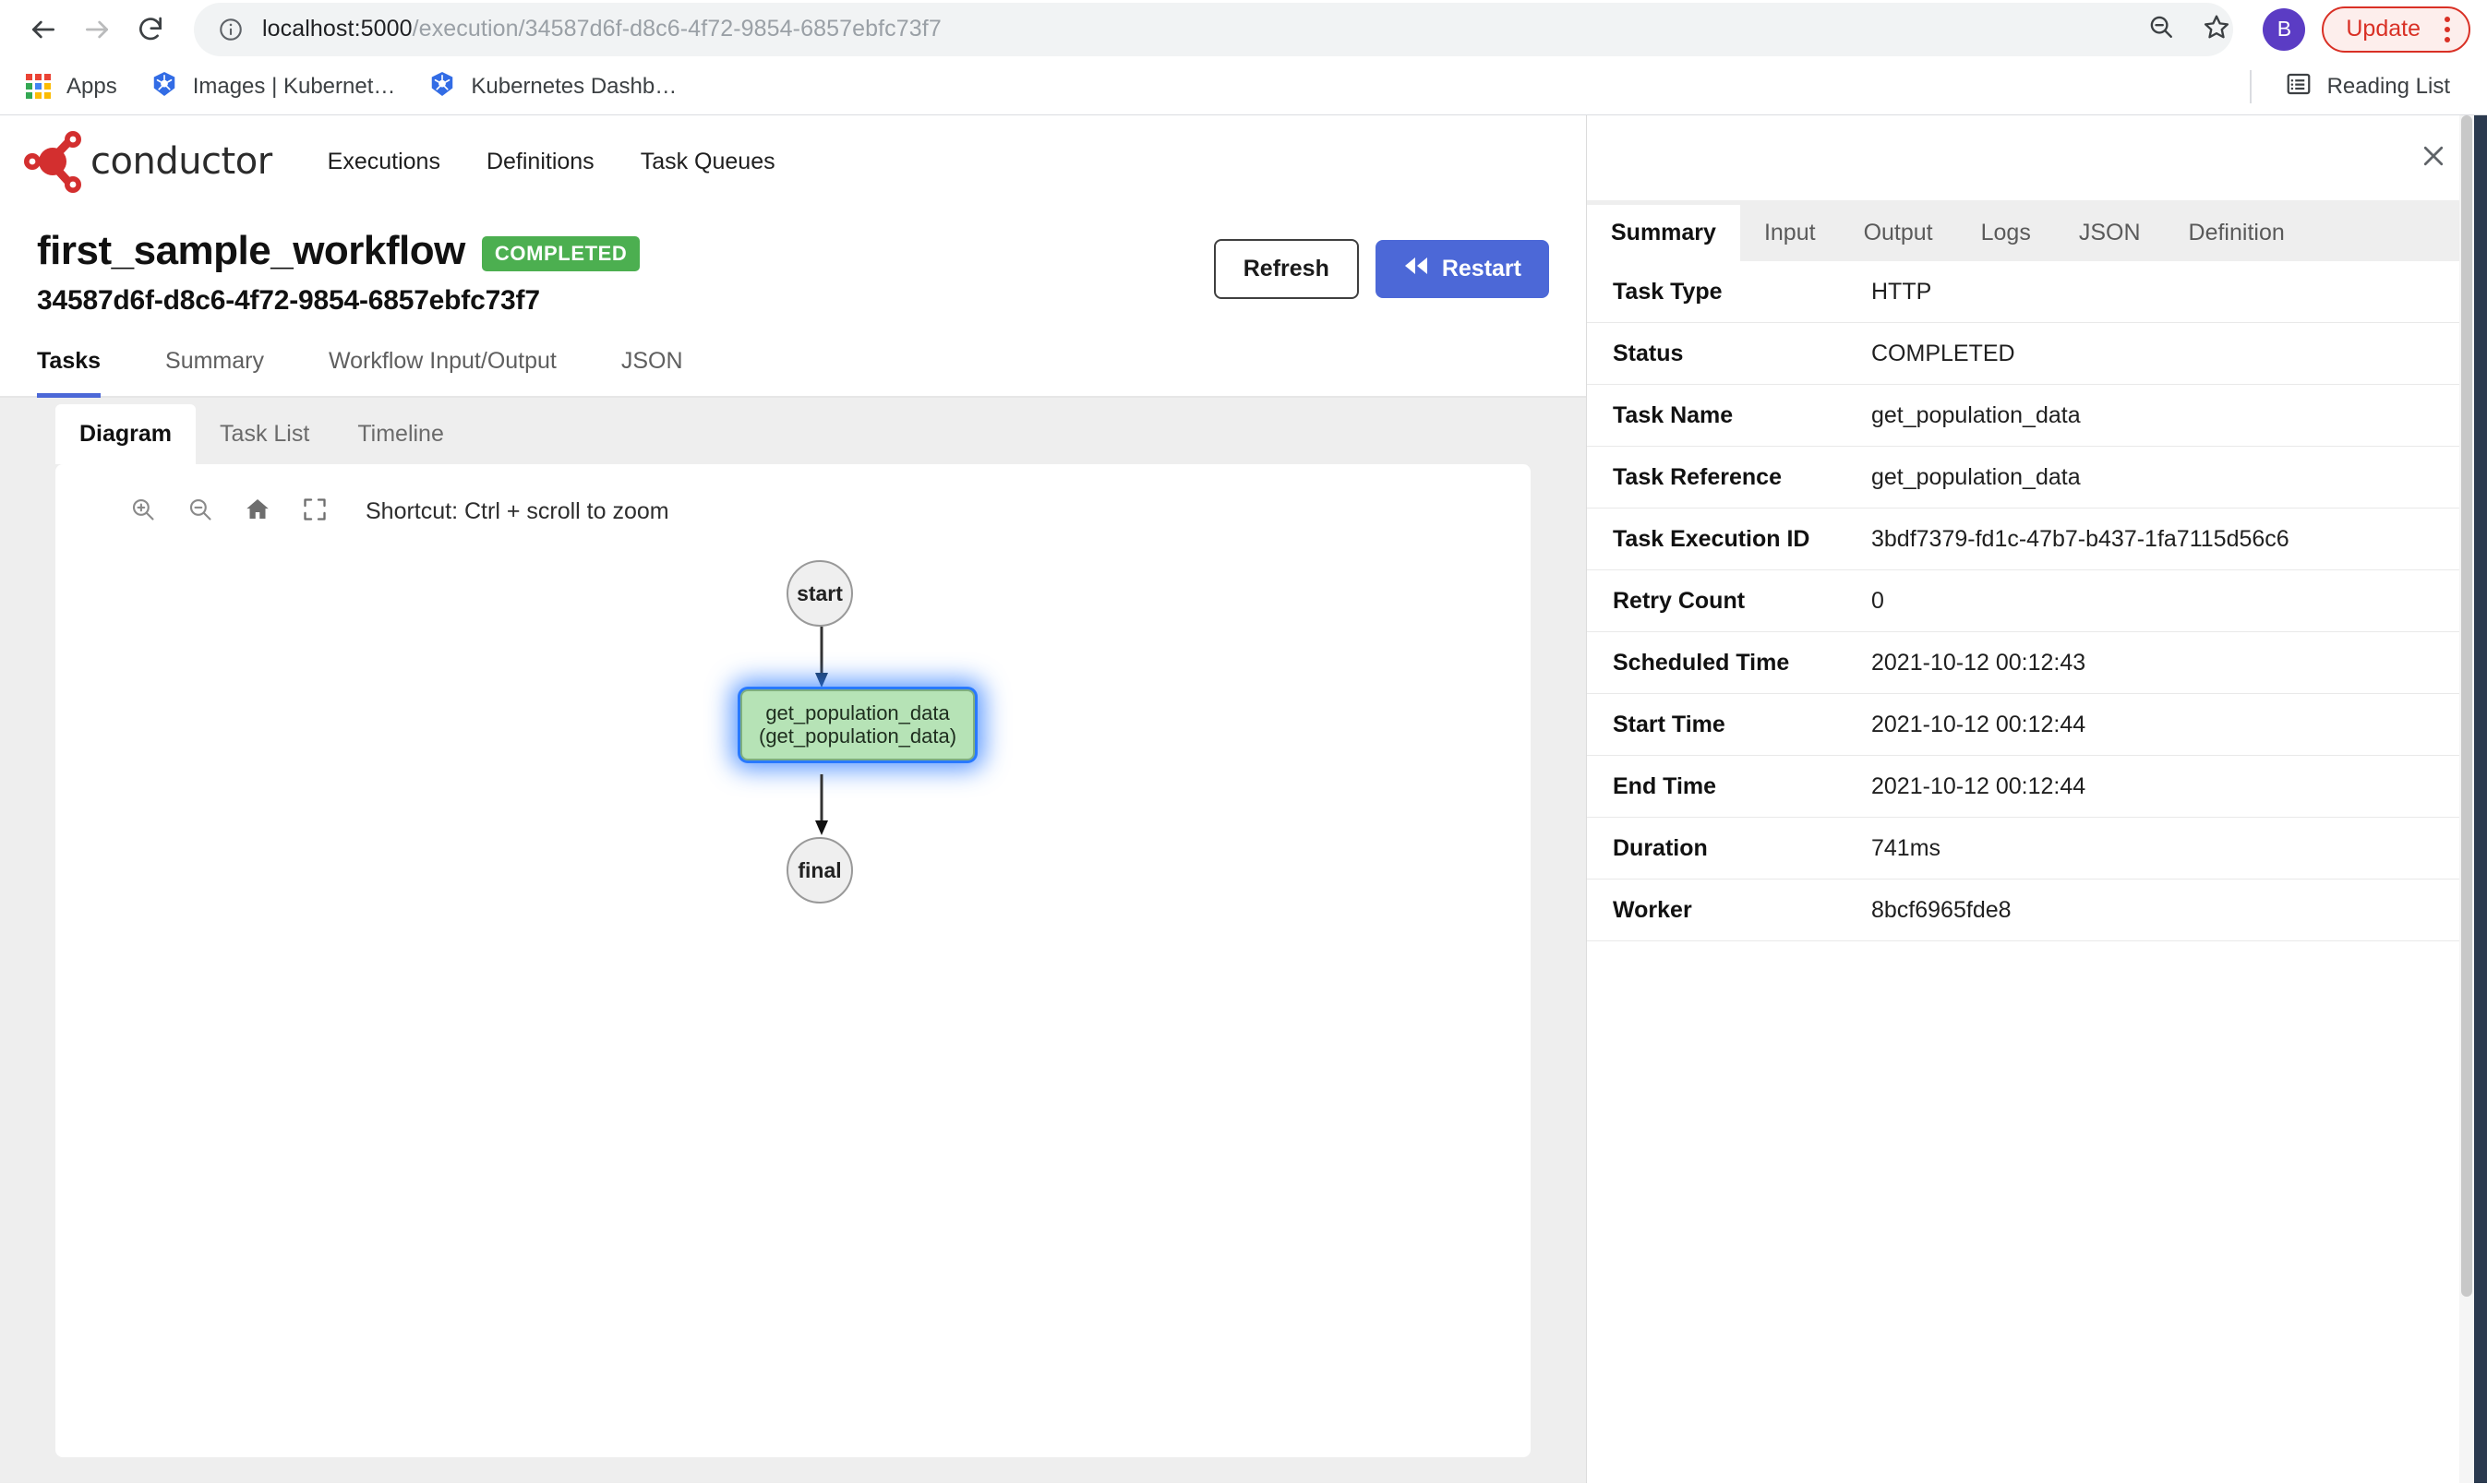 Image resolution: width=2487 pixels, height=1484 pixels. What do you see at coordinates (1679, 600) in the screenshot?
I see `row-key: Retry Count` at bounding box center [1679, 600].